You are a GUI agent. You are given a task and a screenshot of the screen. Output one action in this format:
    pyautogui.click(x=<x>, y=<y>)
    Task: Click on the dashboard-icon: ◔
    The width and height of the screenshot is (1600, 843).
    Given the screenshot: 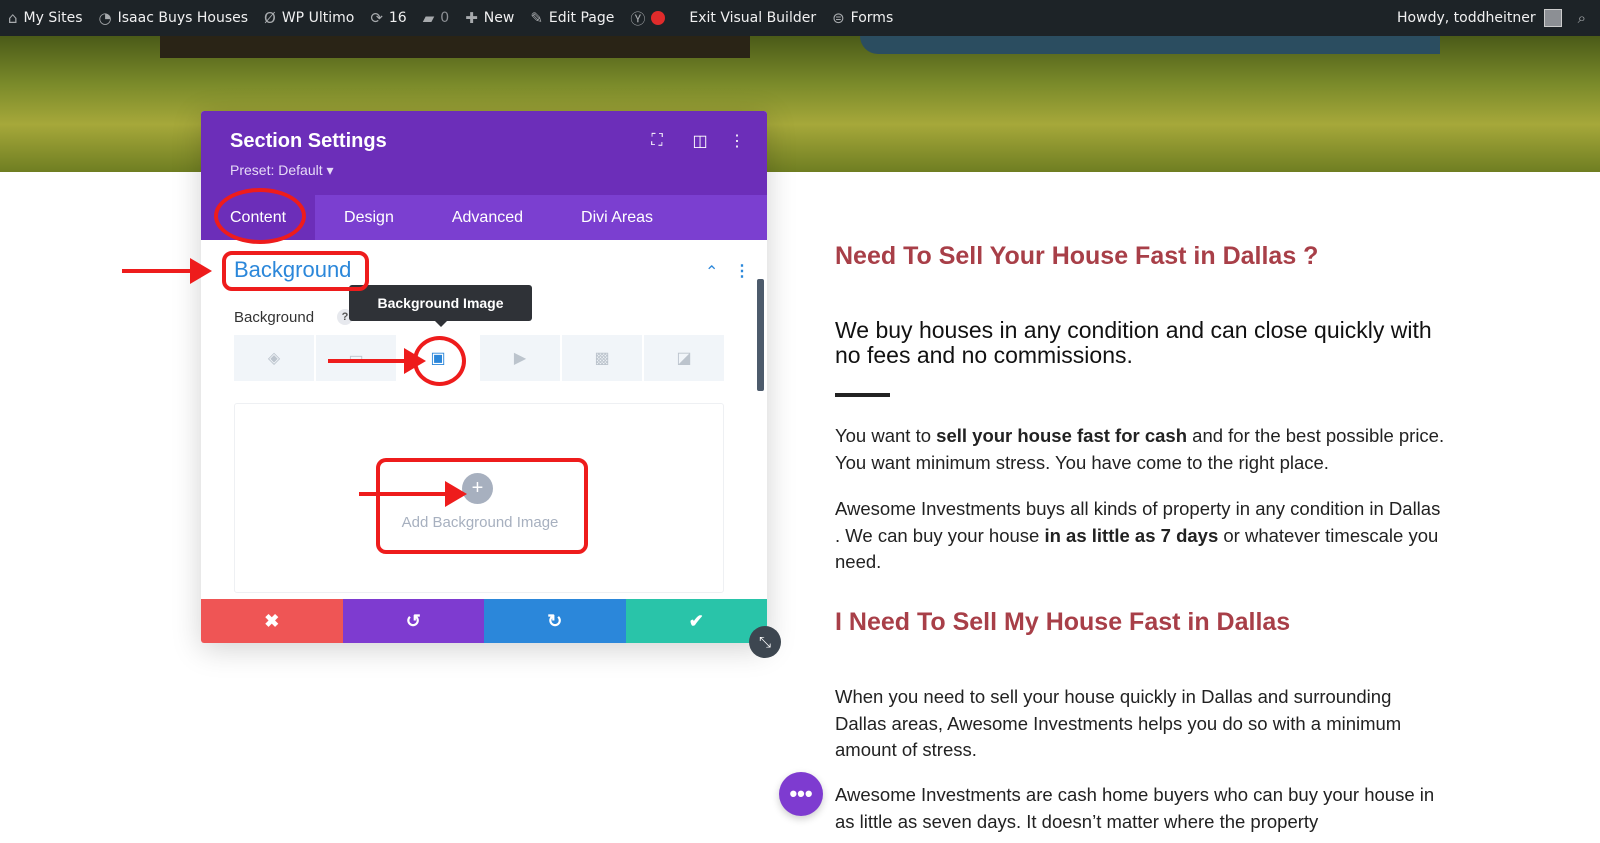 What is the action you would take?
    pyautogui.click(x=105, y=18)
    